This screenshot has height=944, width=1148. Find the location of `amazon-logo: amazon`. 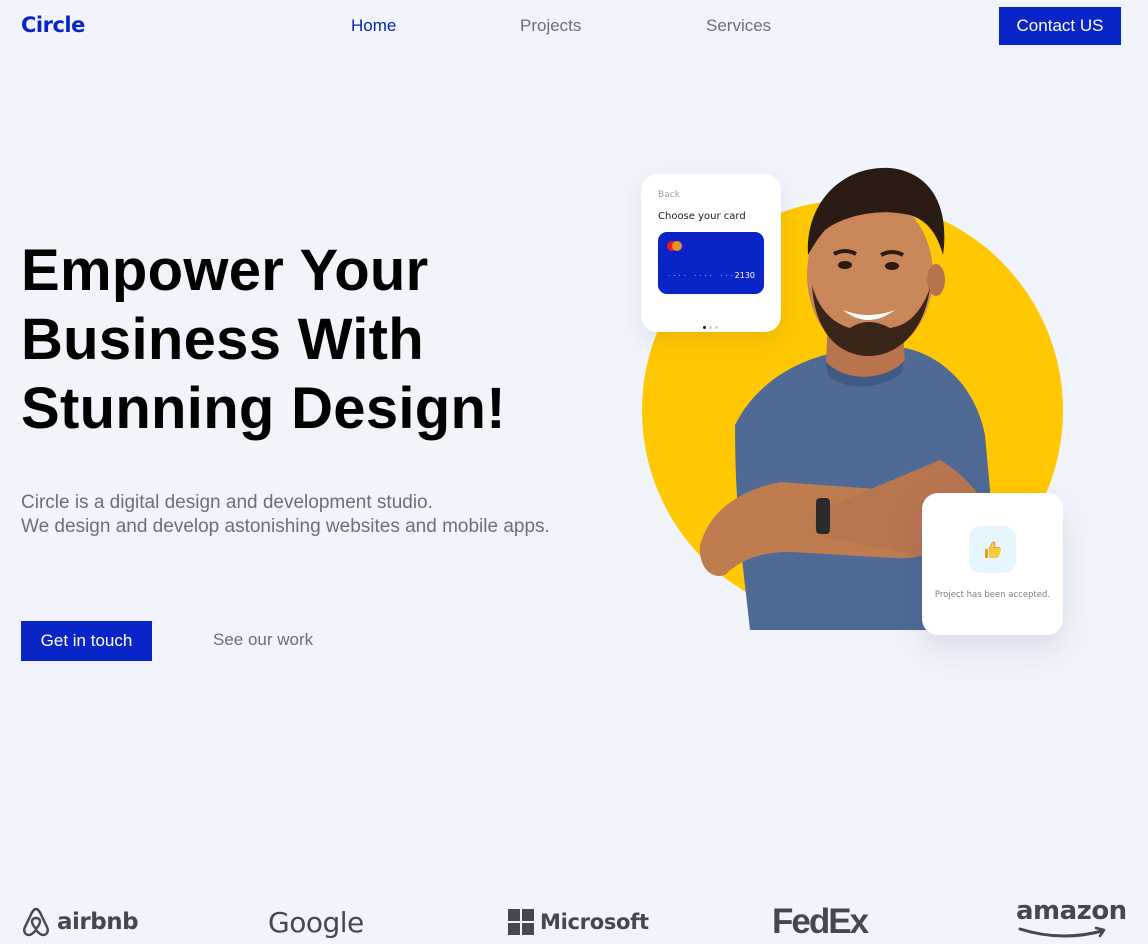

amazon-logo: amazon is located at coordinates (1071, 918).